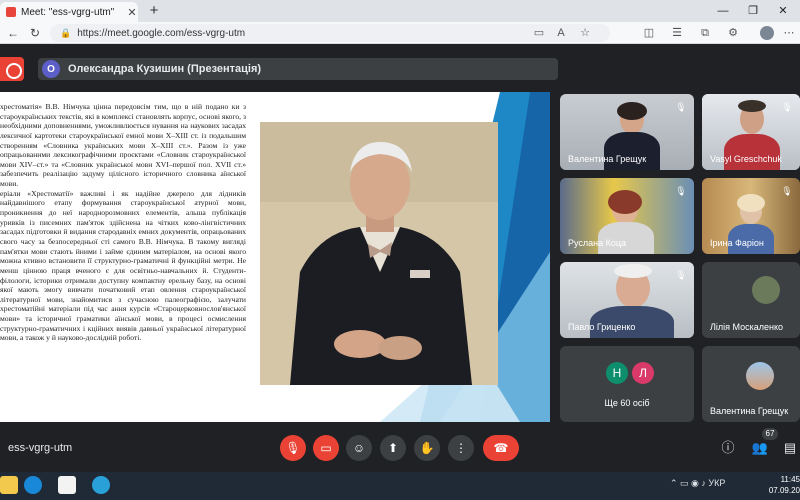 The height and width of the screenshot is (500, 800). Describe the element at coordinates (330, 33) in the screenshot. I see `address-bar: 🔒 https://meet.google.com/ess-vgrg-utm` at that location.